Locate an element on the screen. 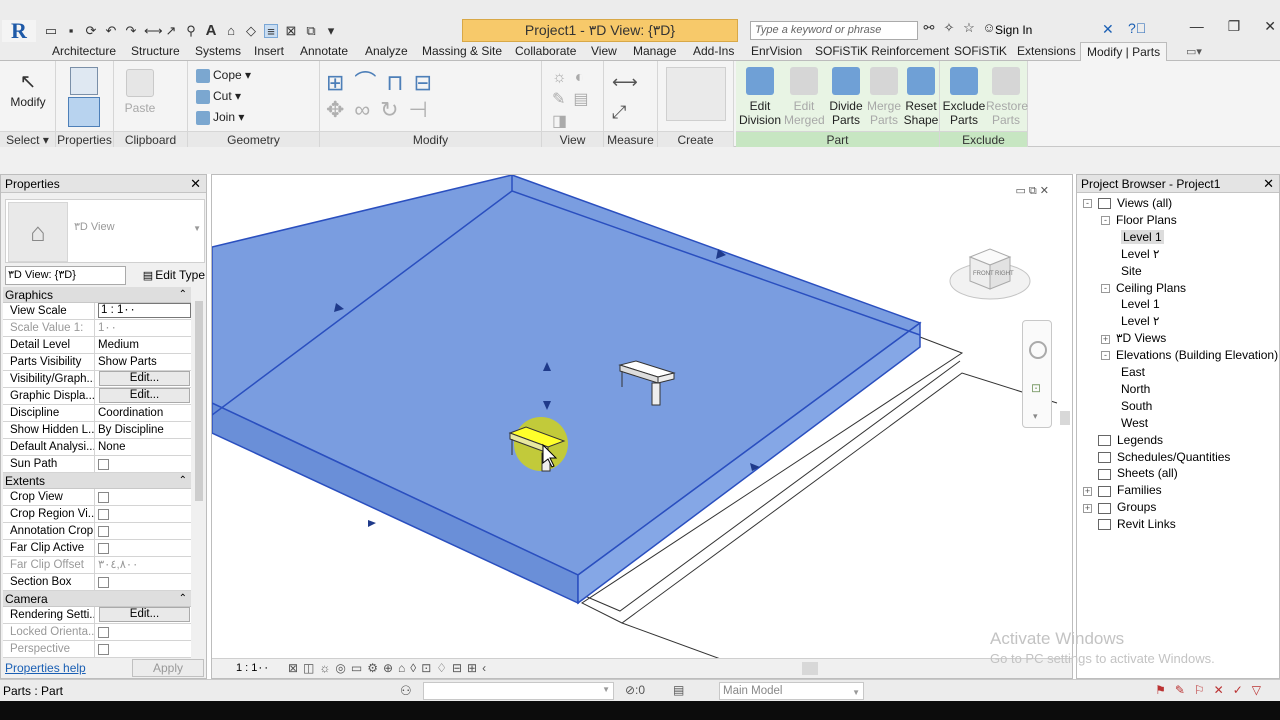 This screenshot has width=1280, height=720. tab-sofistik-reinforcement: SOFiSTiK Reinforcement is located at coordinates (882, 51).